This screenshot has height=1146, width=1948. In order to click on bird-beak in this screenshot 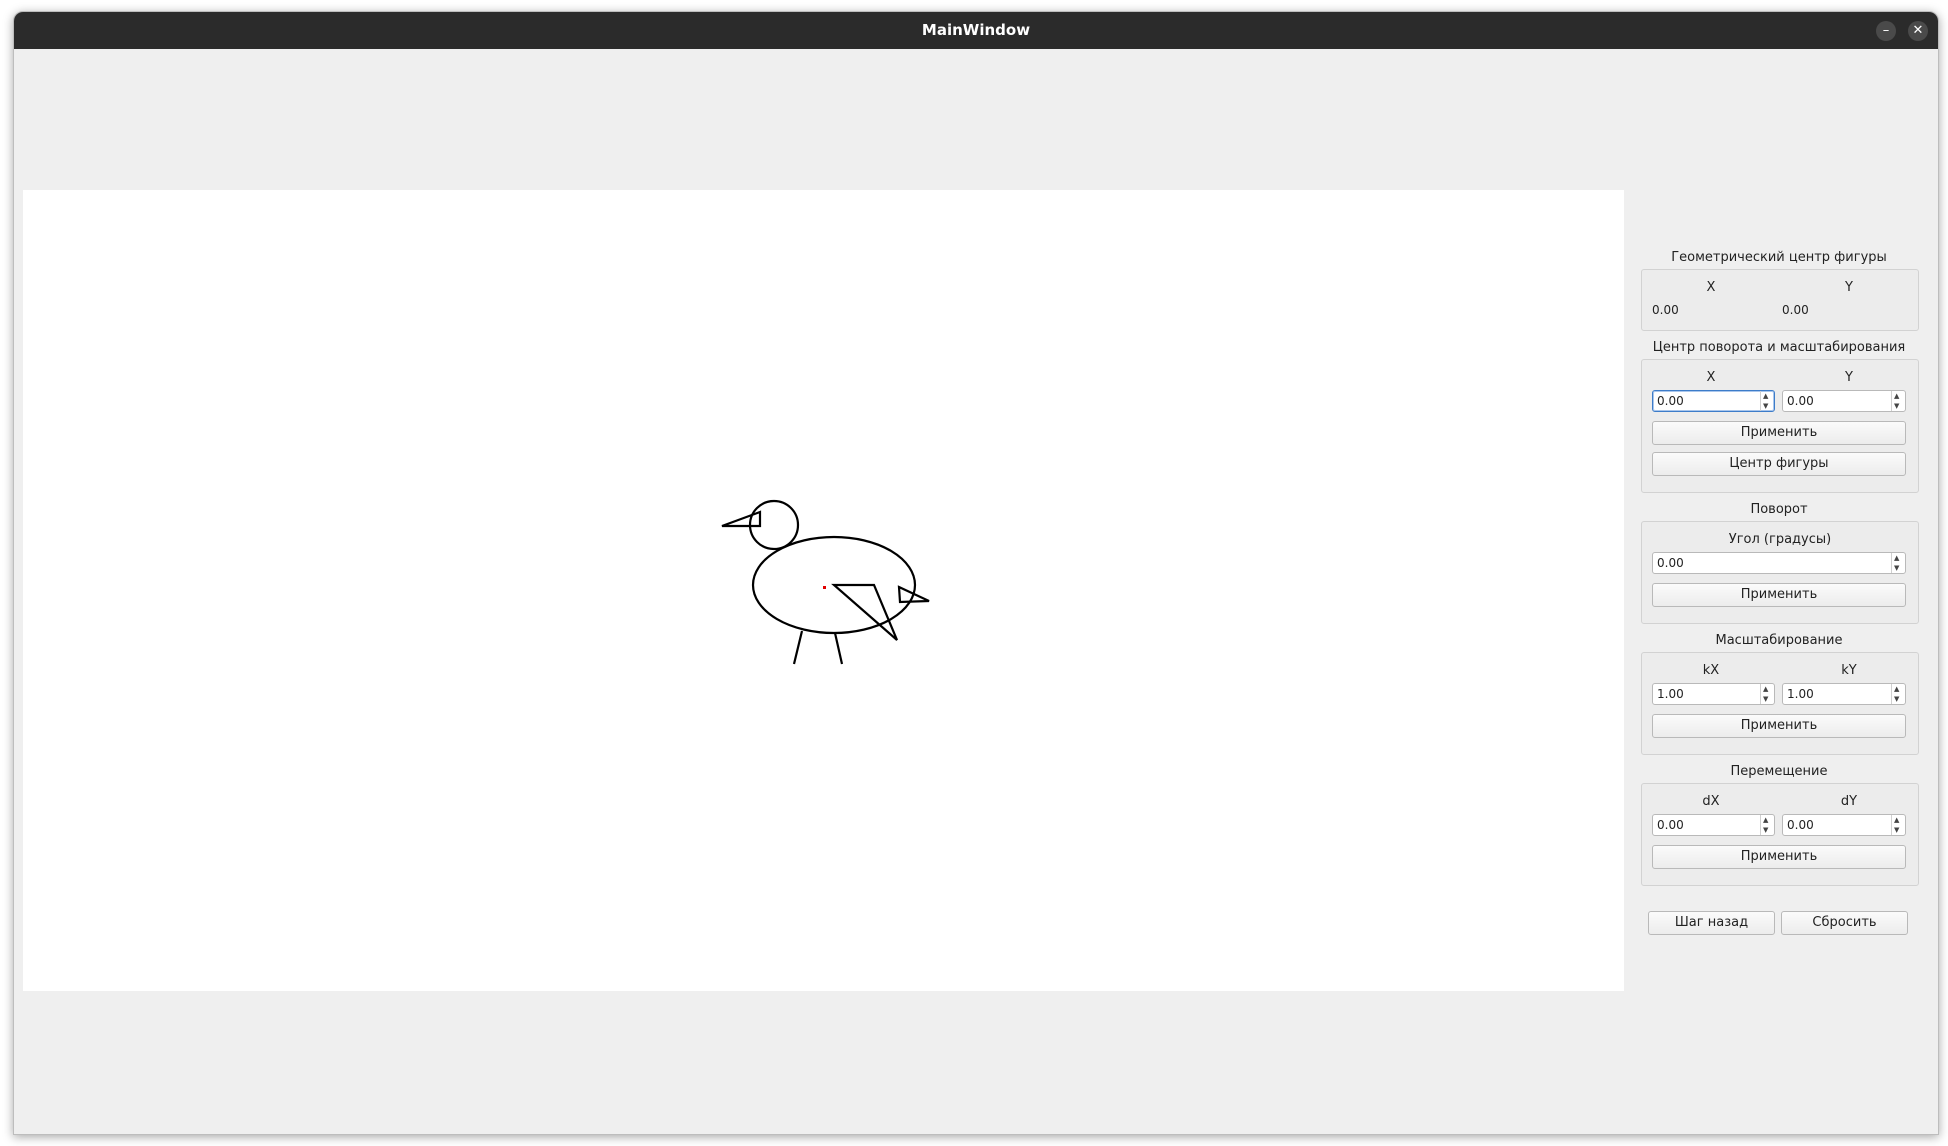, I will do `click(741, 519)`.